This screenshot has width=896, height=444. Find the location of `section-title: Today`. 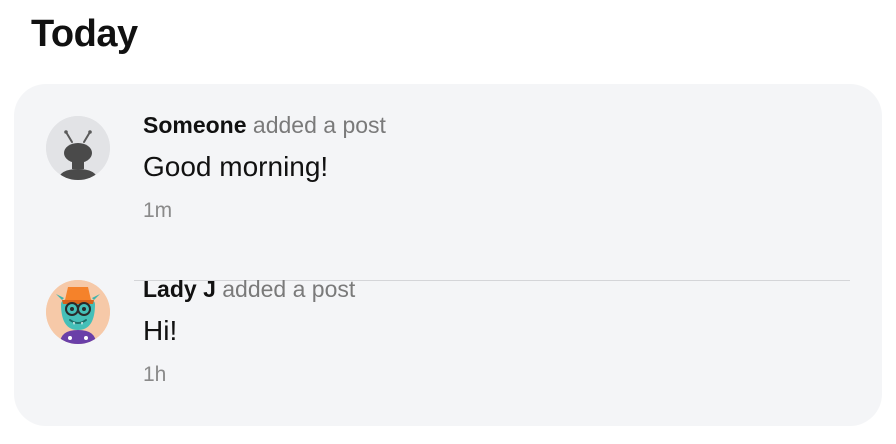

section-title: Today is located at coordinates (84, 34).